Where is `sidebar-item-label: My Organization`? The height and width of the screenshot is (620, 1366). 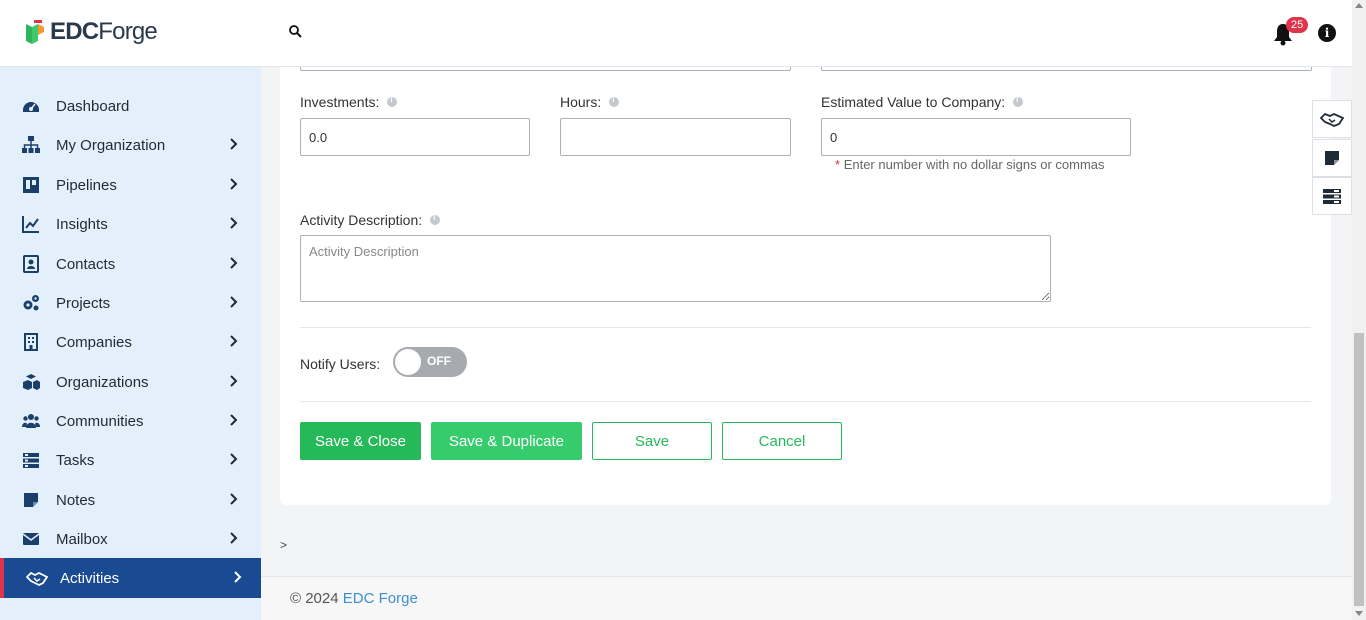
sidebar-item-label: My Organization is located at coordinates (111, 145).